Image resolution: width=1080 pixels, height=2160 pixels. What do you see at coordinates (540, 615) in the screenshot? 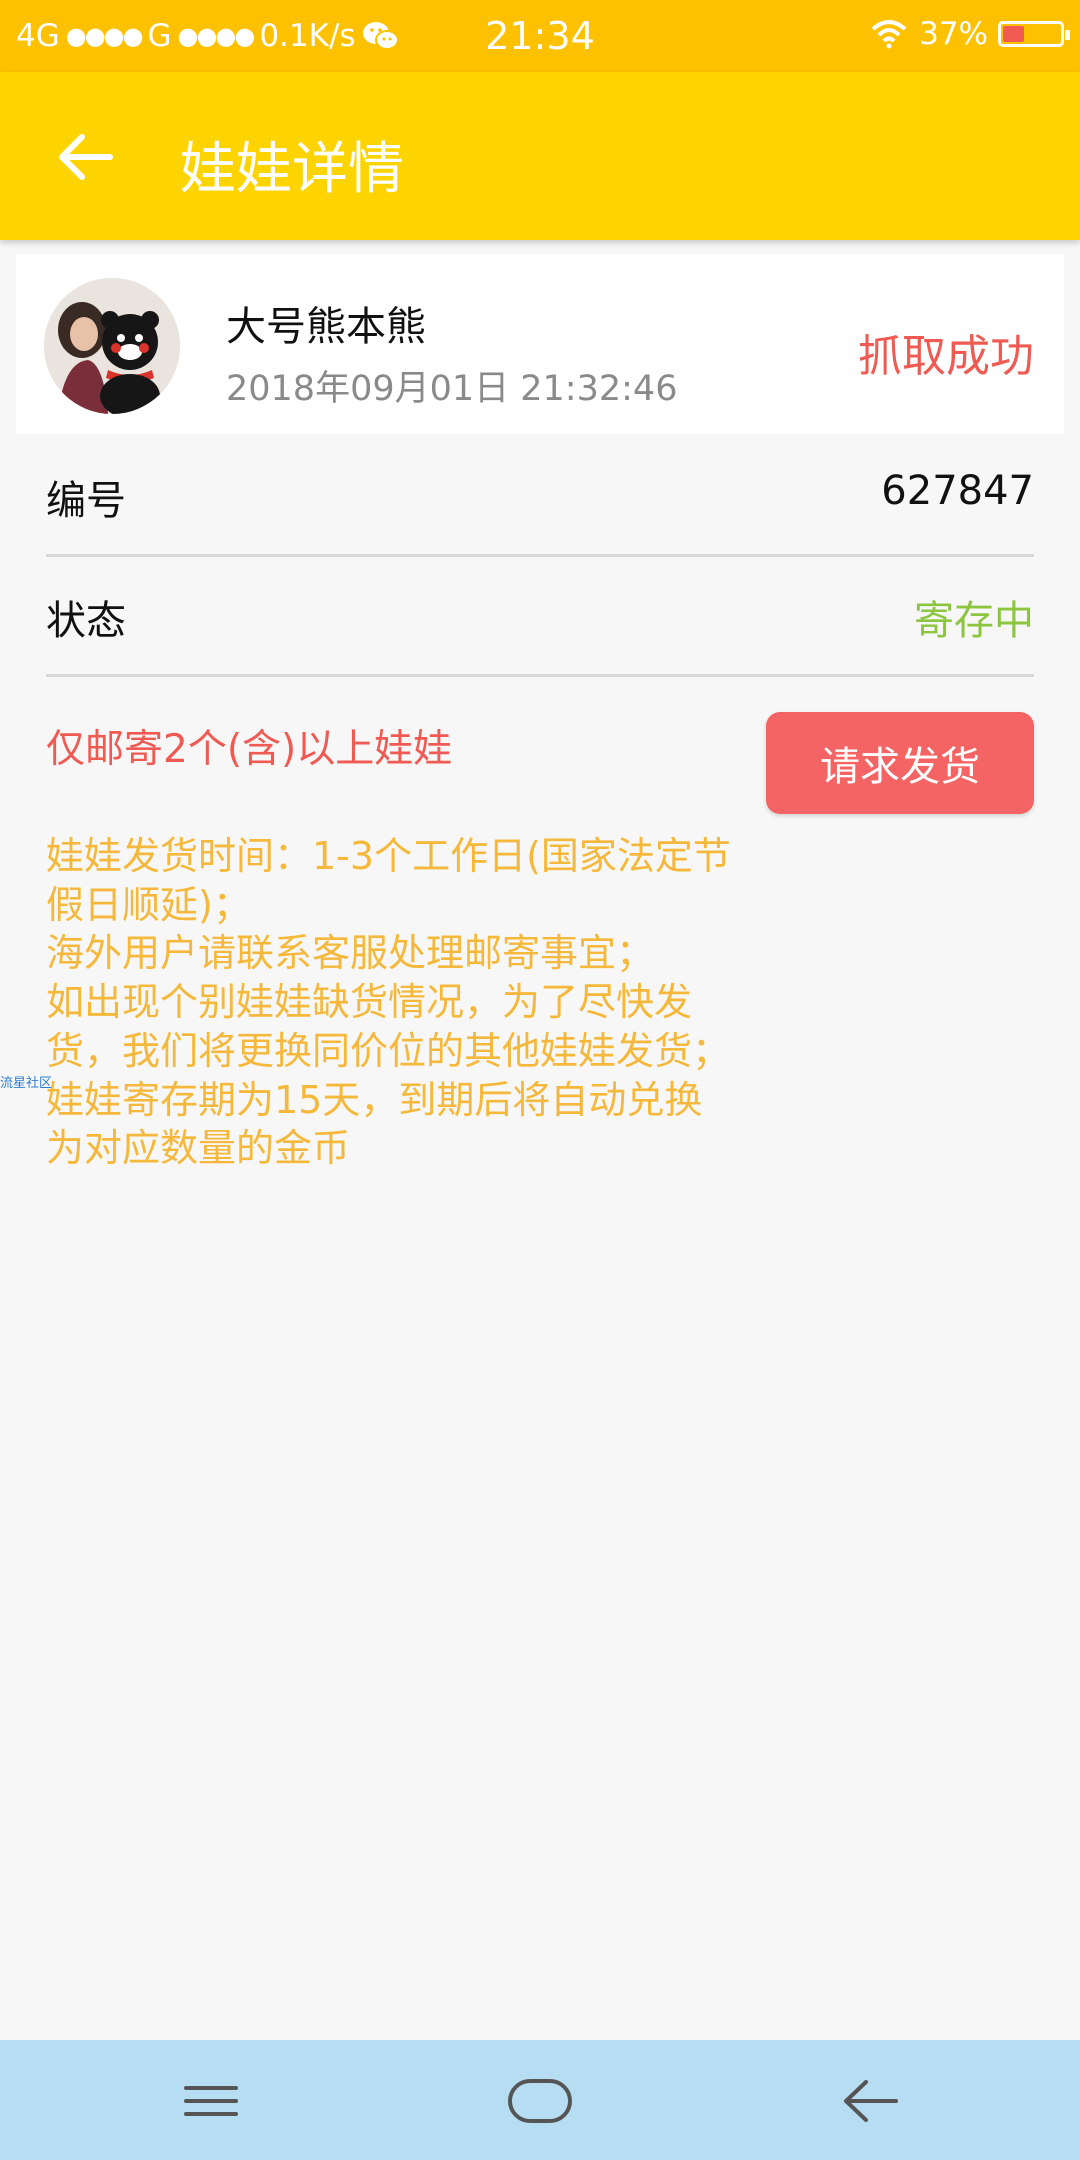
I see `status-row: 状态 寄存中` at bounding box center [540, 615].